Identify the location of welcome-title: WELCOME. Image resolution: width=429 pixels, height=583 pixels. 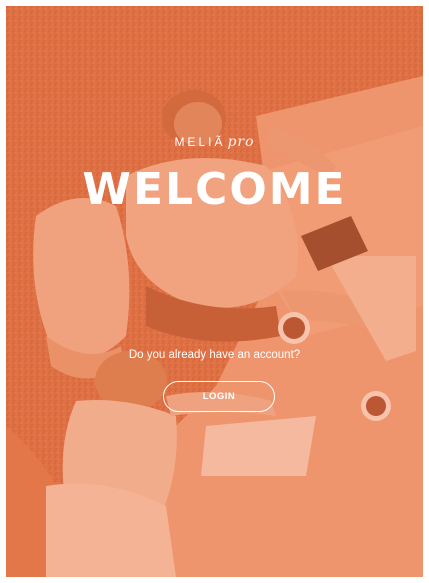
(214, 189).